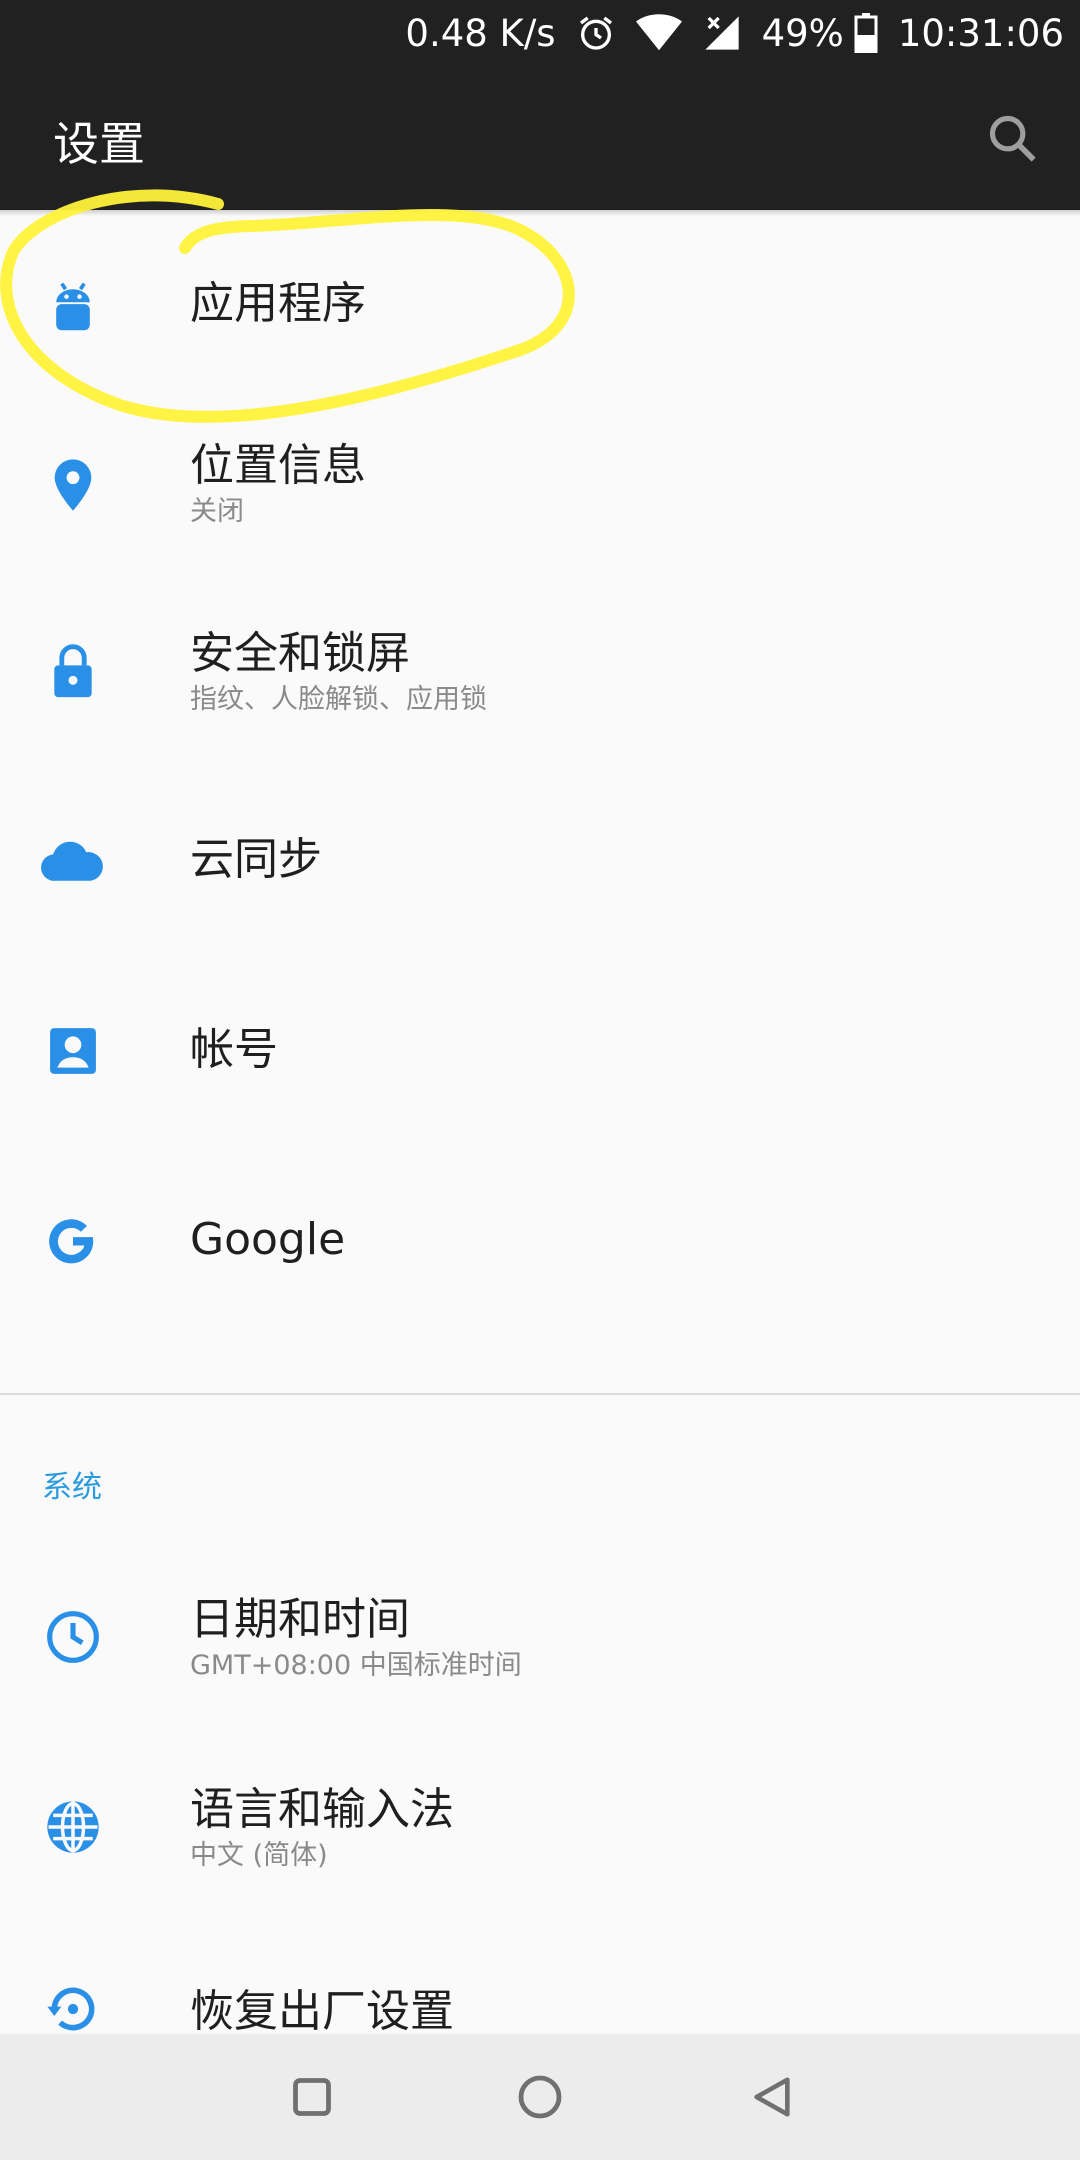 The height and width of the screenshot is (2160, 1080). What do you see at coordinates (73, 306) in the screenshot?
I see `android-icon` at bounding box center [73, 306].